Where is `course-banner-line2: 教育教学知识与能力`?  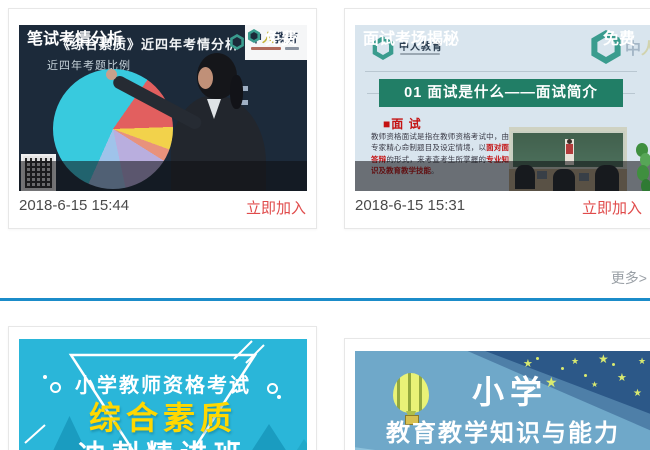 course-banner-line2: 教育教学知识与能力 is located at coordinates (503, 433).